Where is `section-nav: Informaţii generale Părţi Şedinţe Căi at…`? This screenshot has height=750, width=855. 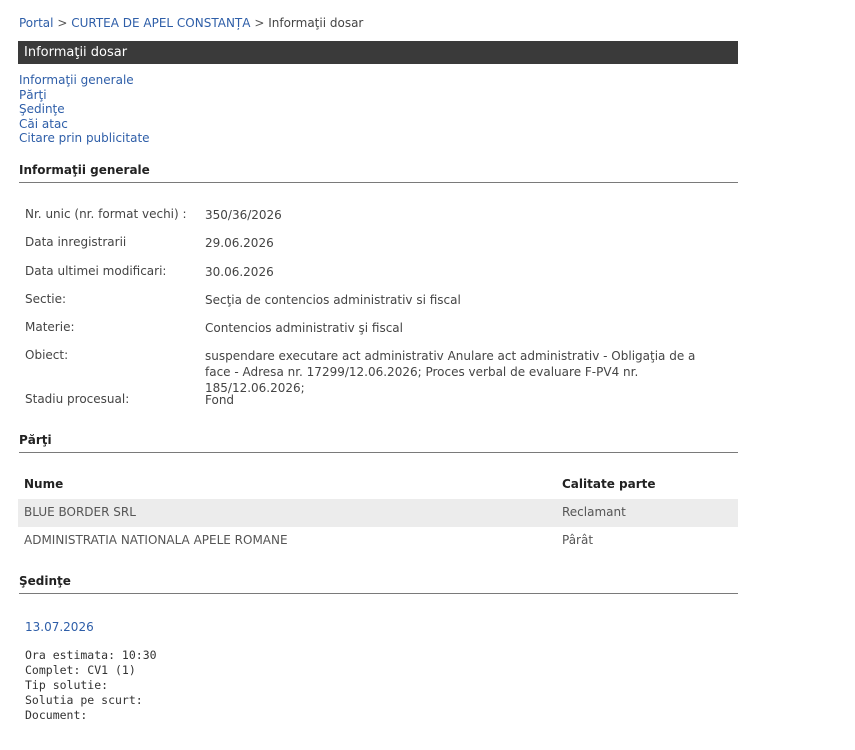
section-nav: Informaţii generale Părţi Şedinţe Căi at… is located at coordinates (84, 109).